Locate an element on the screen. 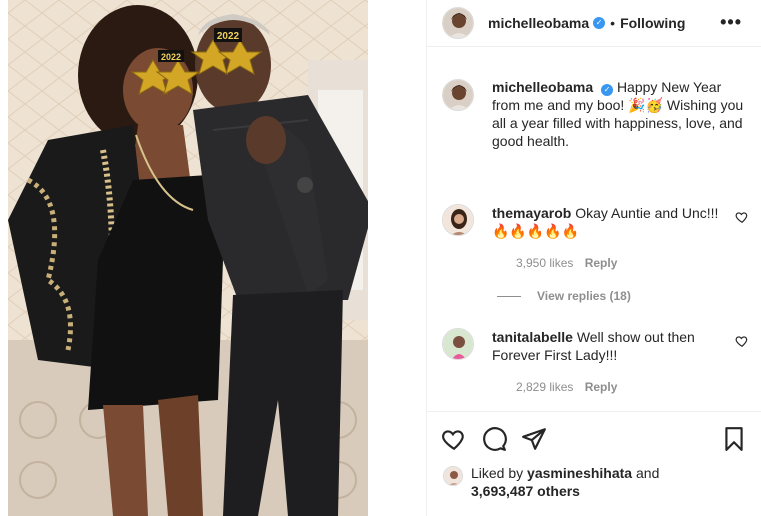 Image resolution: width=761 pixels, height=516 pixels. caption-avatar is located at coordinates (458, 95).